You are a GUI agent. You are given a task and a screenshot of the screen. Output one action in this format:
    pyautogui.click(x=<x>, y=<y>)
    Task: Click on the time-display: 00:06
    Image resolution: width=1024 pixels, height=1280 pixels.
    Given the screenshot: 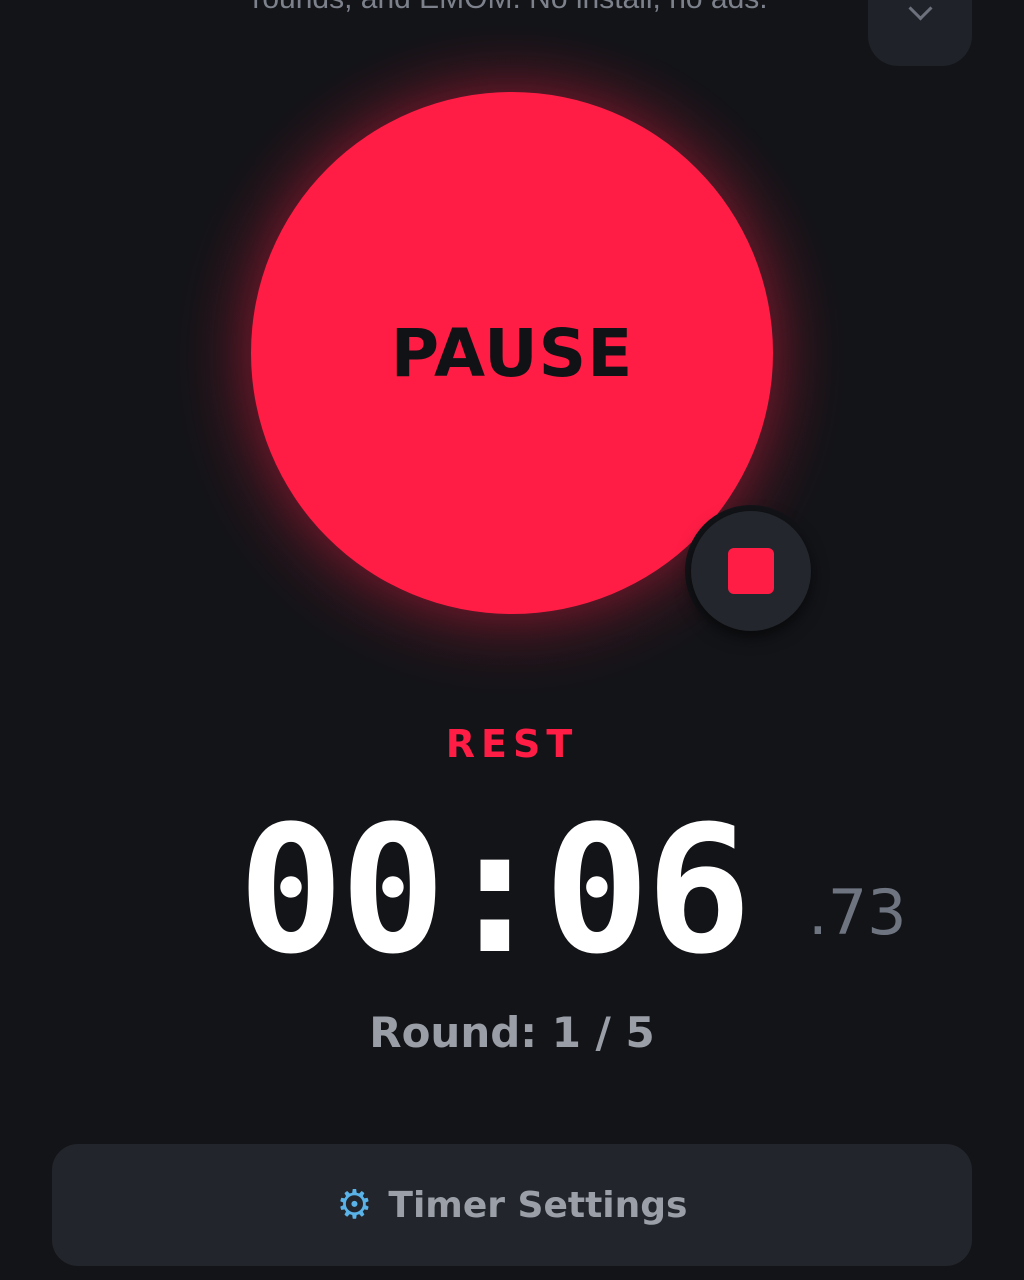 What is the action you would take?
    pyautogui.click(x=495, y=890)
    